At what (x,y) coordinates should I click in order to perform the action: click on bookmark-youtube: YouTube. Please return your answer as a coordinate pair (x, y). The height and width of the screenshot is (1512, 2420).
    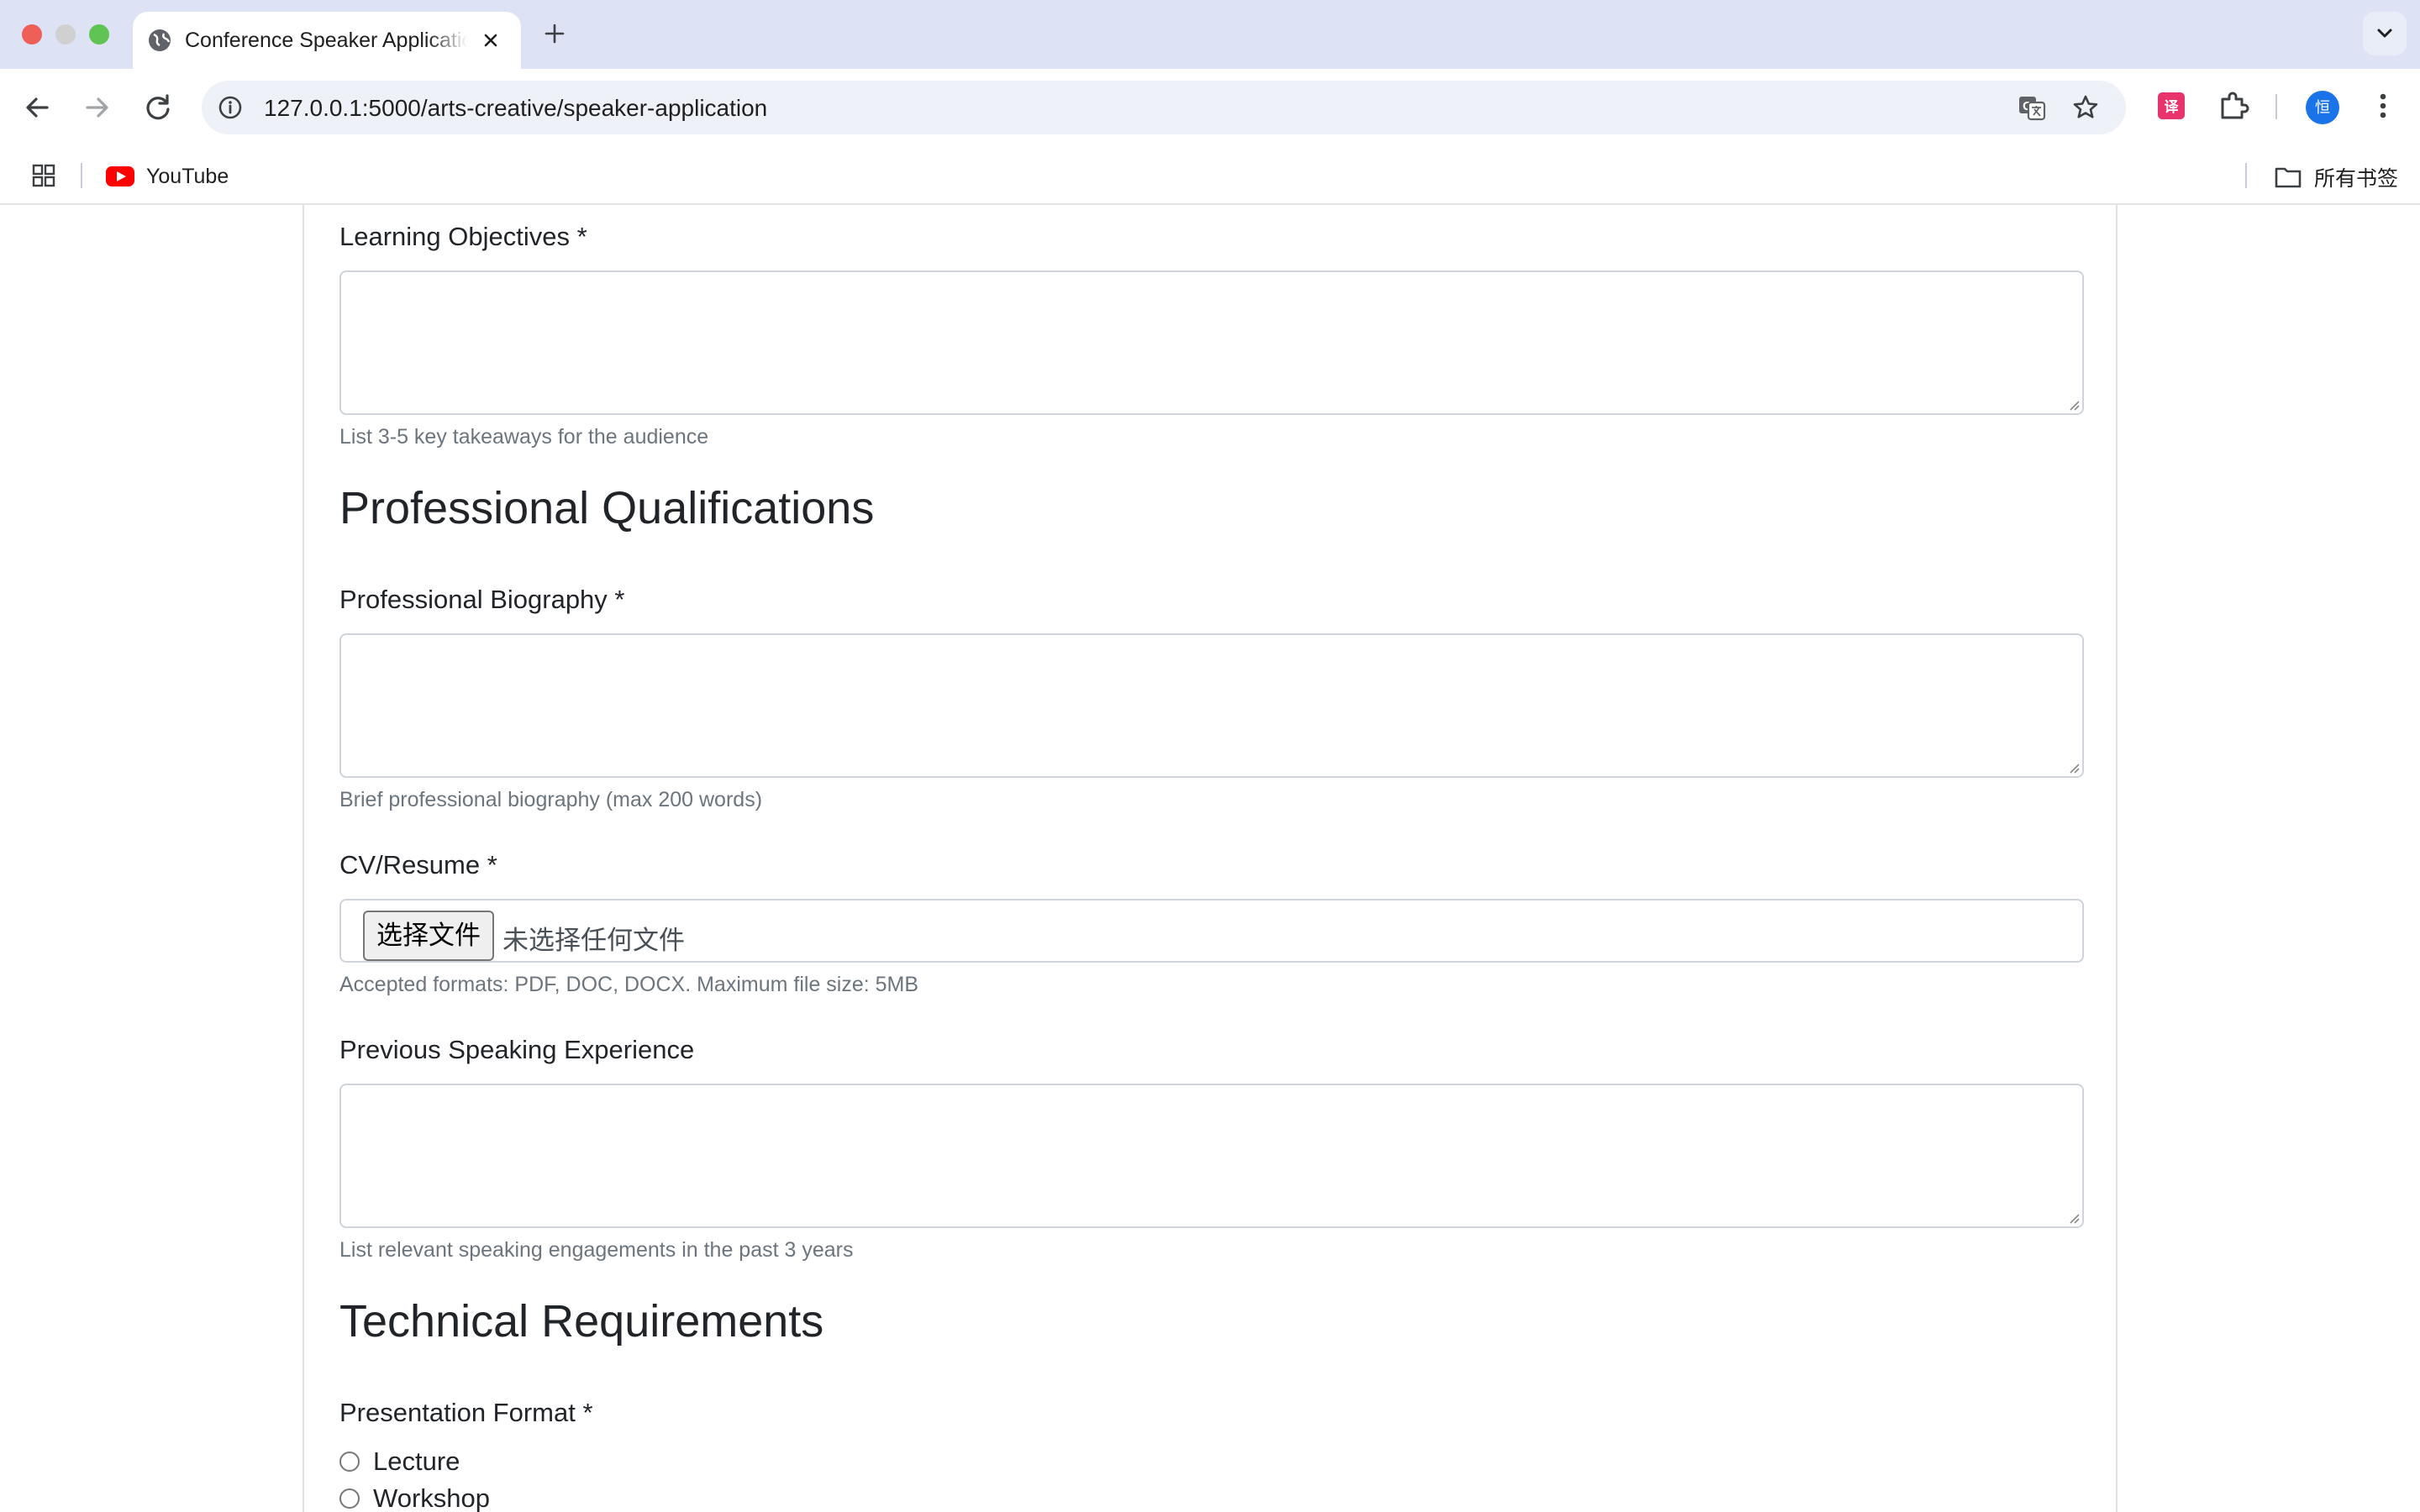
    Looking at the image, I should click on (167, 176).